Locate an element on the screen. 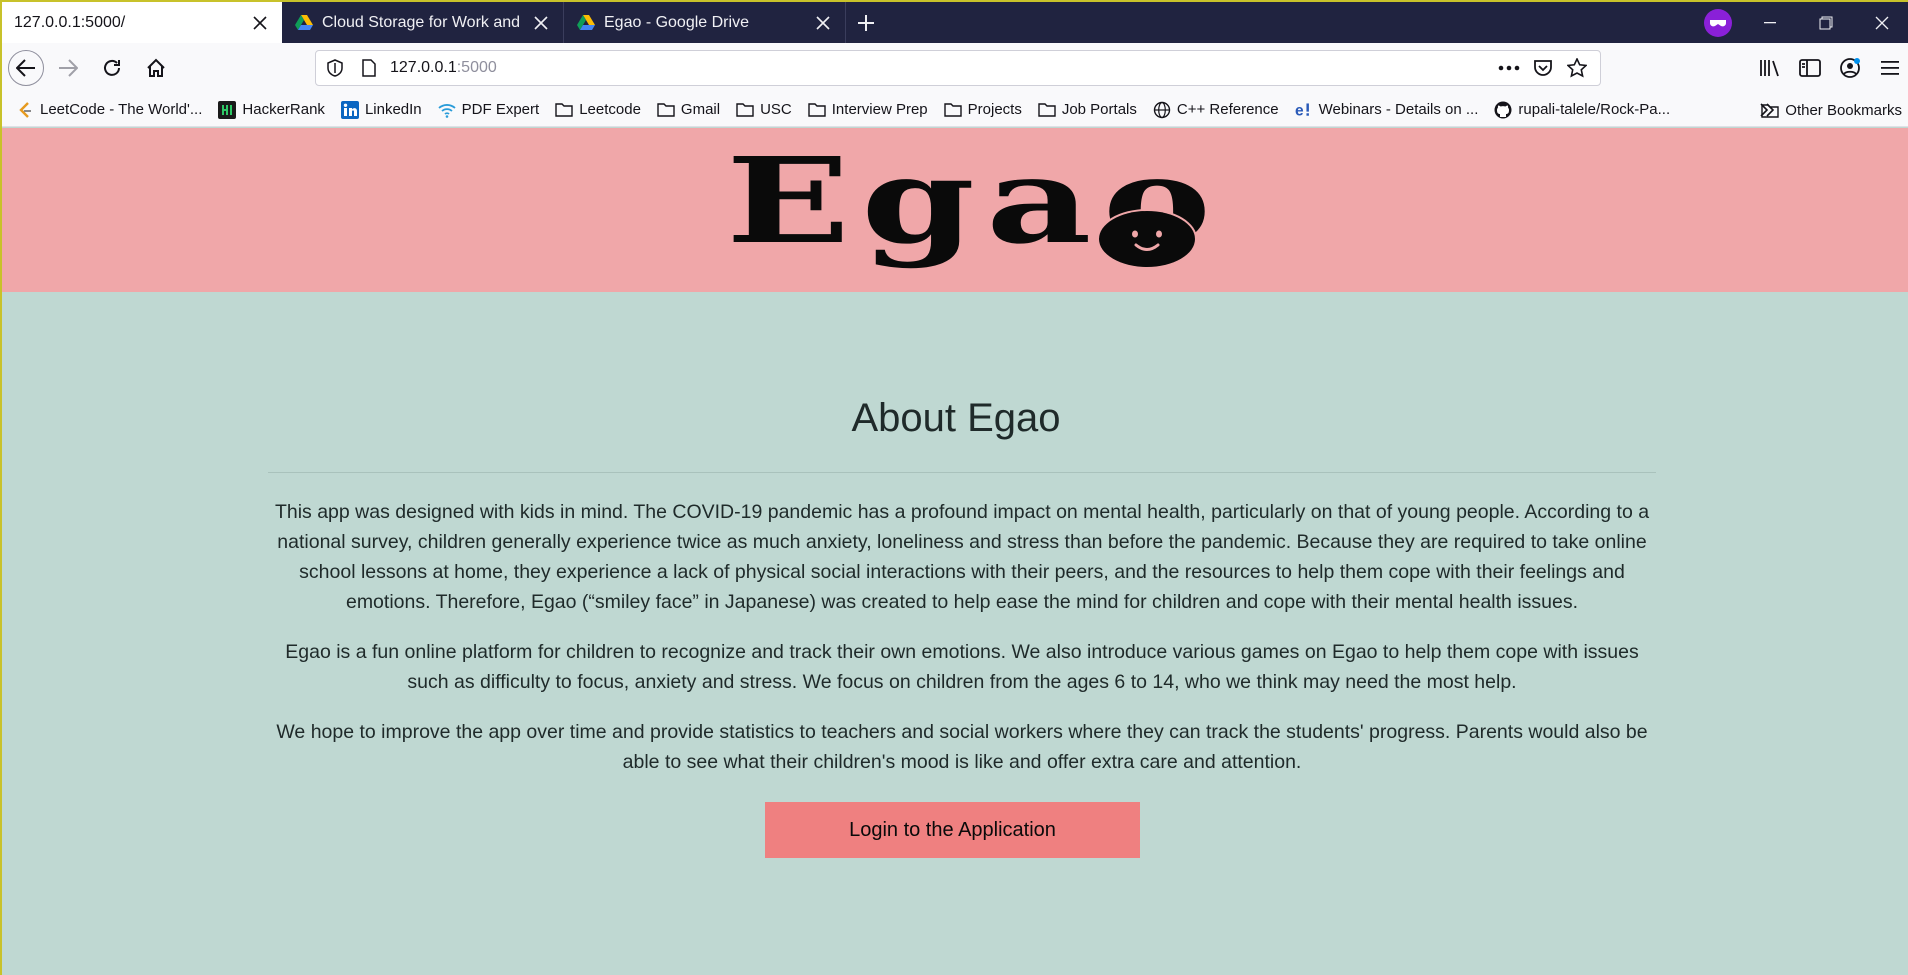  svg-text: e is located at coordinates (1299, 110).